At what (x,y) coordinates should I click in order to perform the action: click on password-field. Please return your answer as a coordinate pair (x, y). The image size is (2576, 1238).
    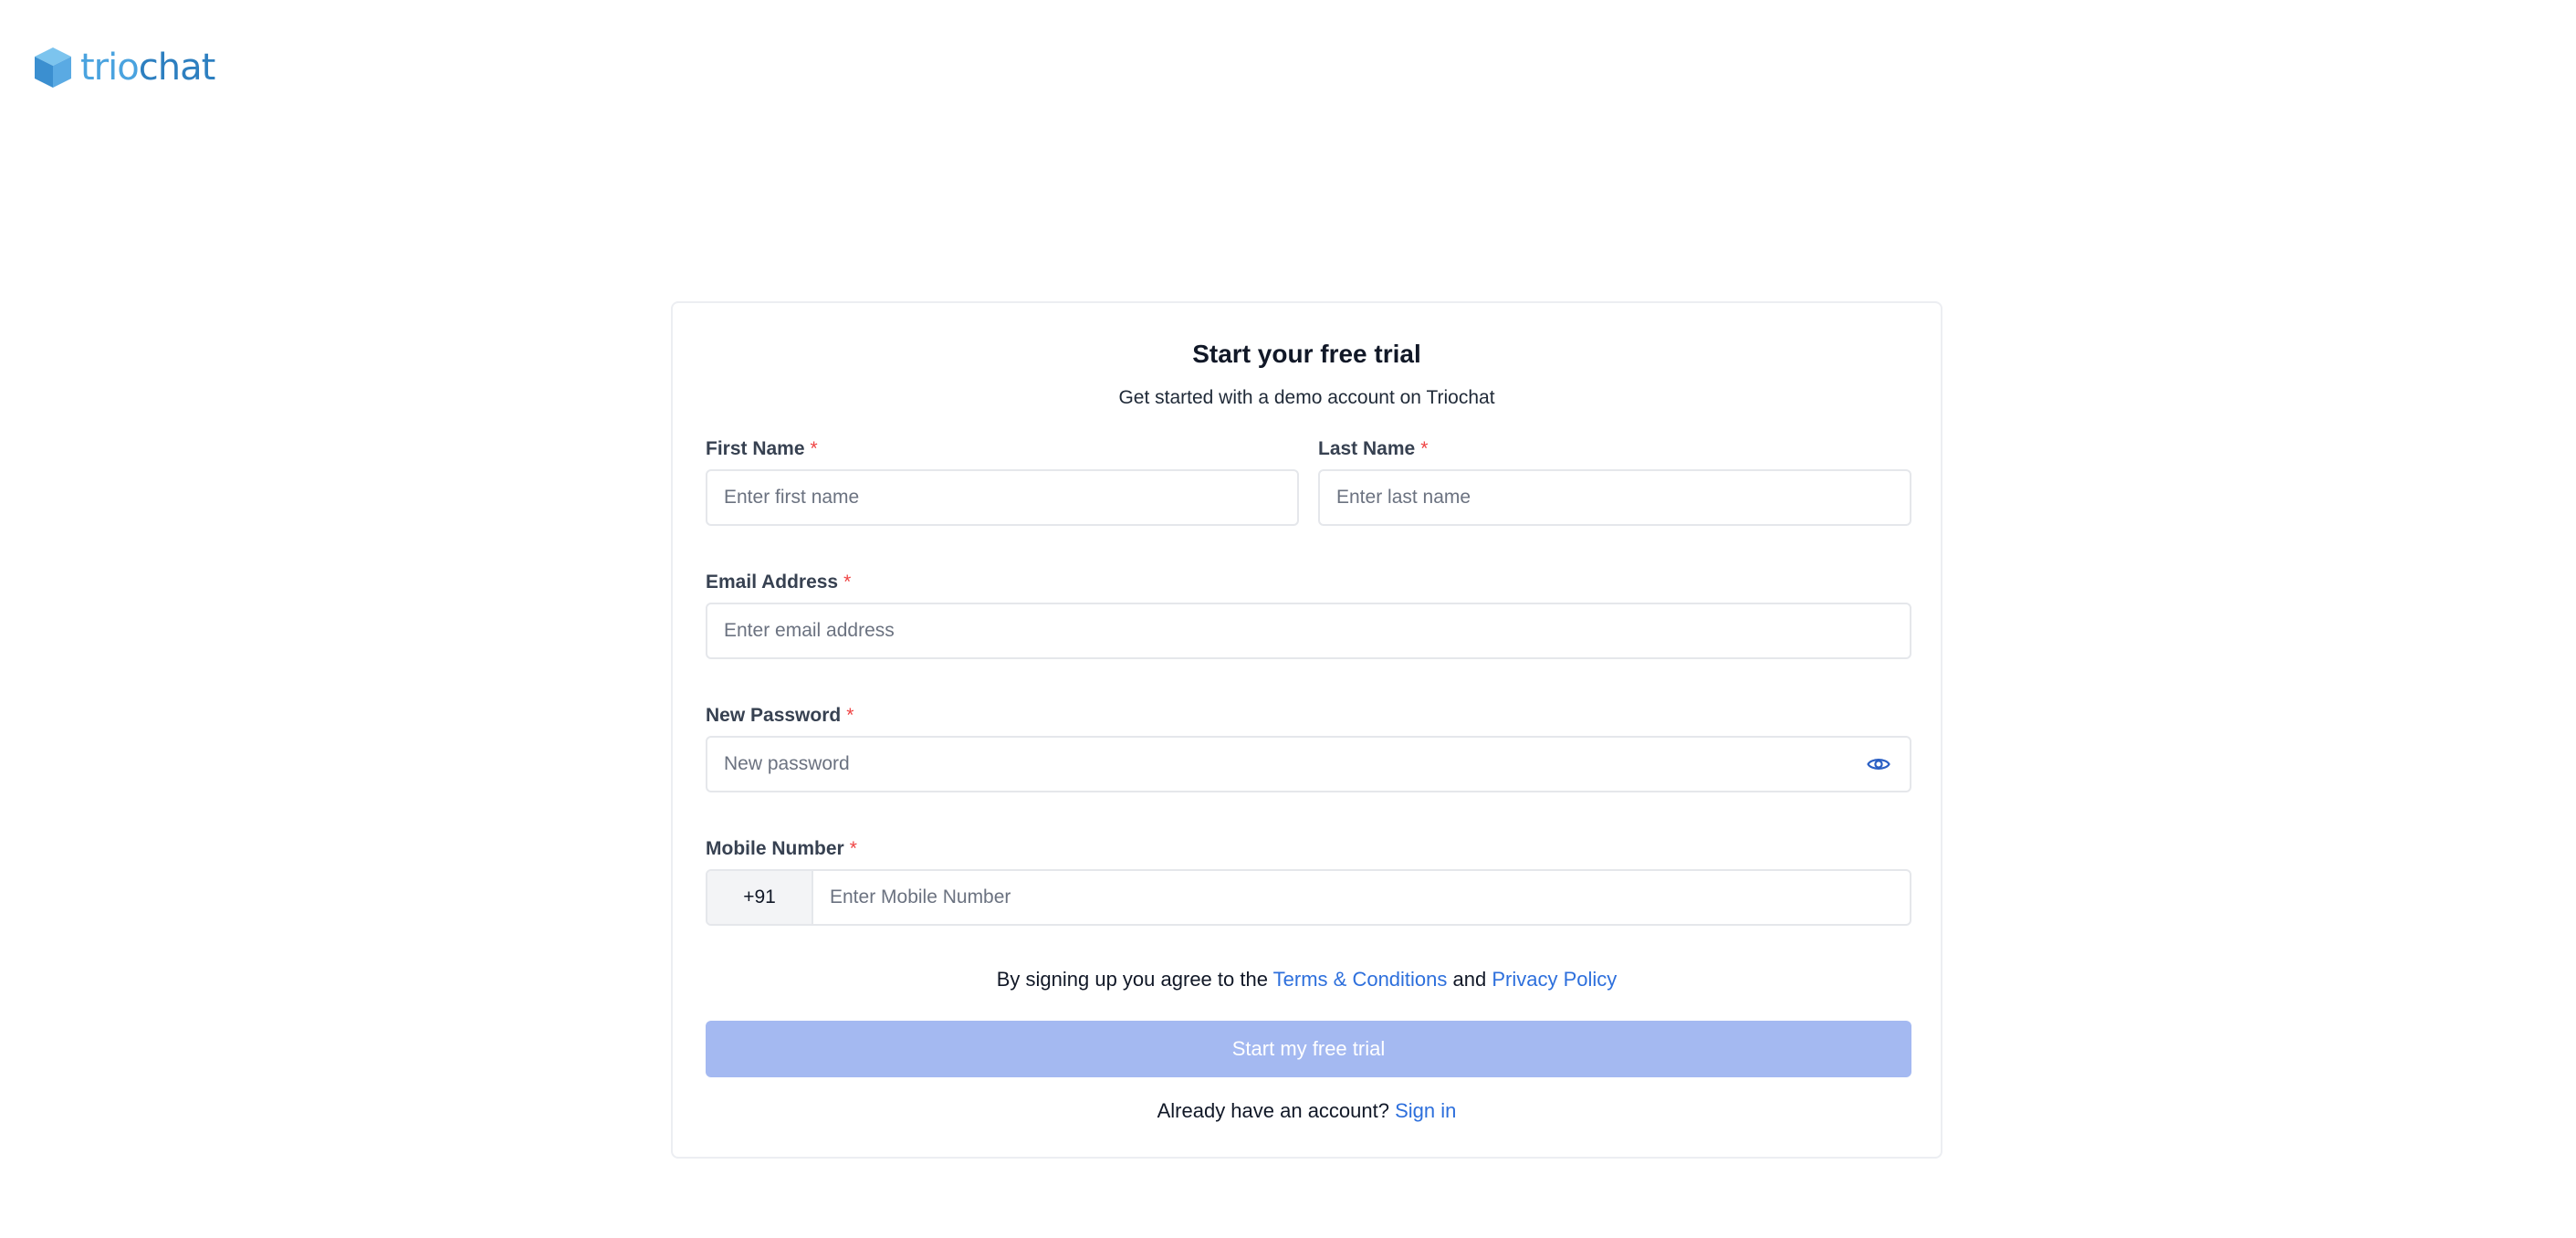
    Looking at the image, I should click on (1308, 764).